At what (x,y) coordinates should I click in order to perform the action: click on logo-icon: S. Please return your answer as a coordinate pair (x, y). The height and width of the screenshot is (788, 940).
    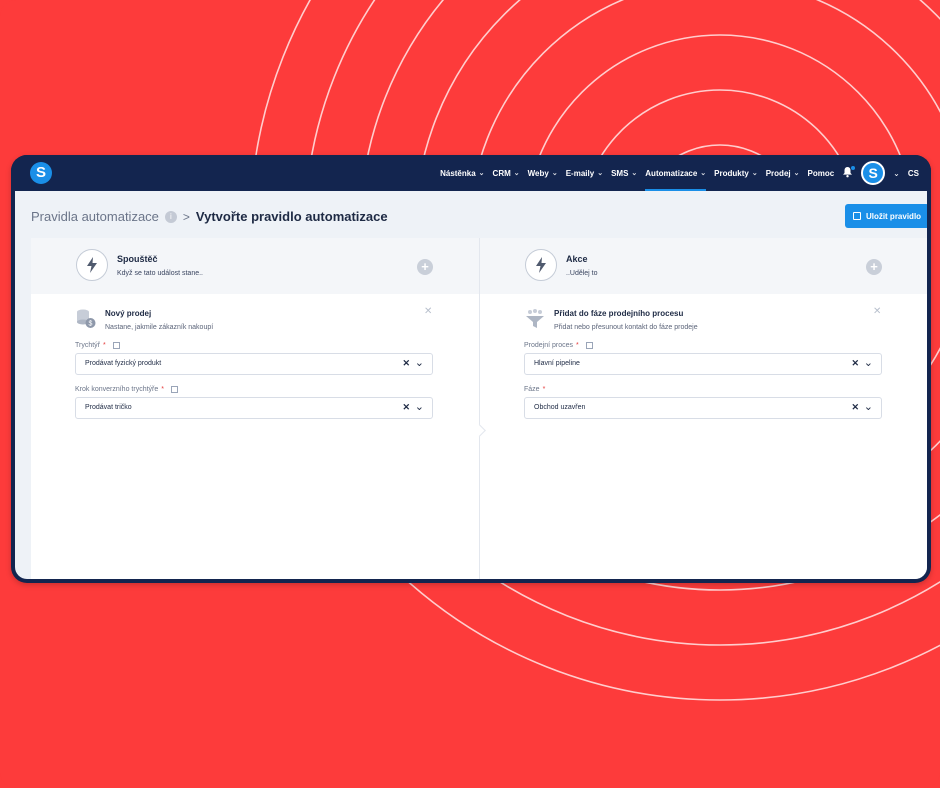
    Looking at the image, I should click on (41, 173).